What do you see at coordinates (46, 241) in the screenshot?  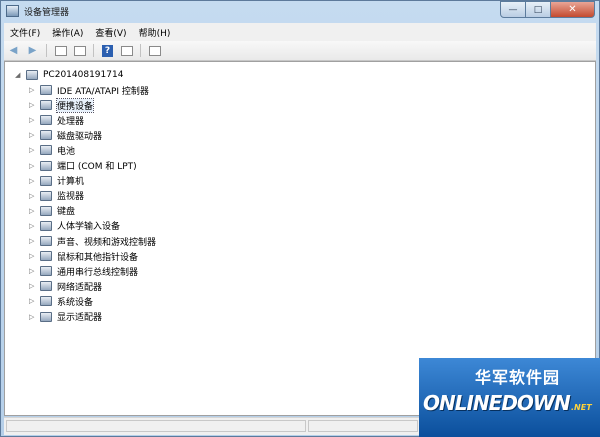 I see `sound-icon` at bounding box center [46, 241].